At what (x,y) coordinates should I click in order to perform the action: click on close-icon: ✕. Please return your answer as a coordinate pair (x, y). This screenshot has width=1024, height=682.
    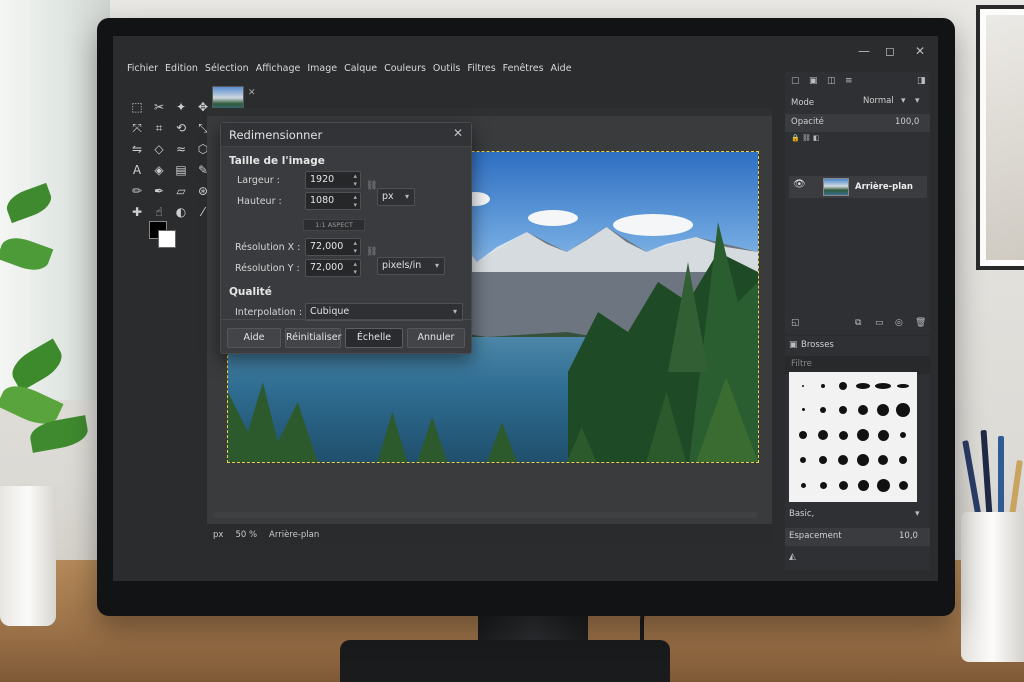
    Looking at the image, I should click on (920, 51).